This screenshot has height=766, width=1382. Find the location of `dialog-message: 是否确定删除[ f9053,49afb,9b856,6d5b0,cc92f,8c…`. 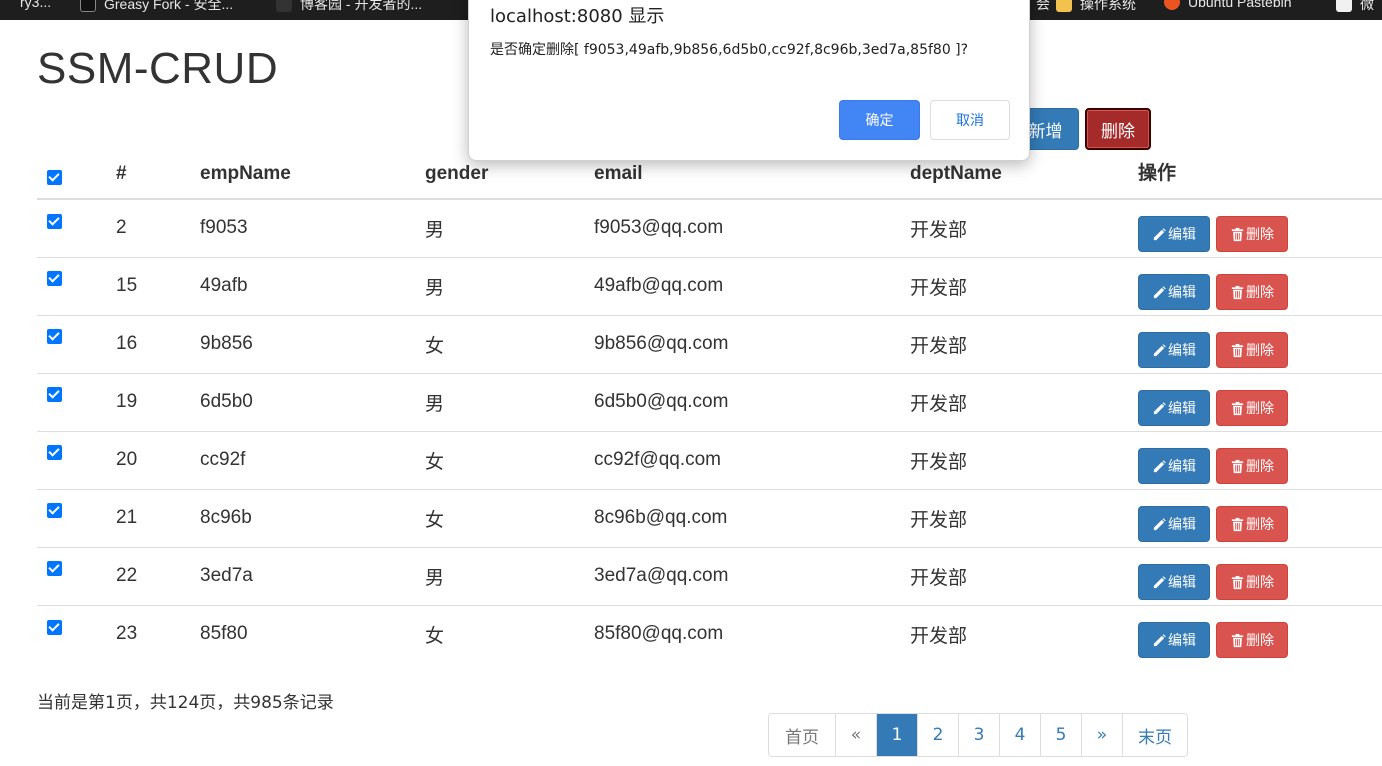

dialog-message: 是否确定删除[ f9053,49afb,9b856,6d5b0,cc92f,8c… is located at coordinates (729, 50).